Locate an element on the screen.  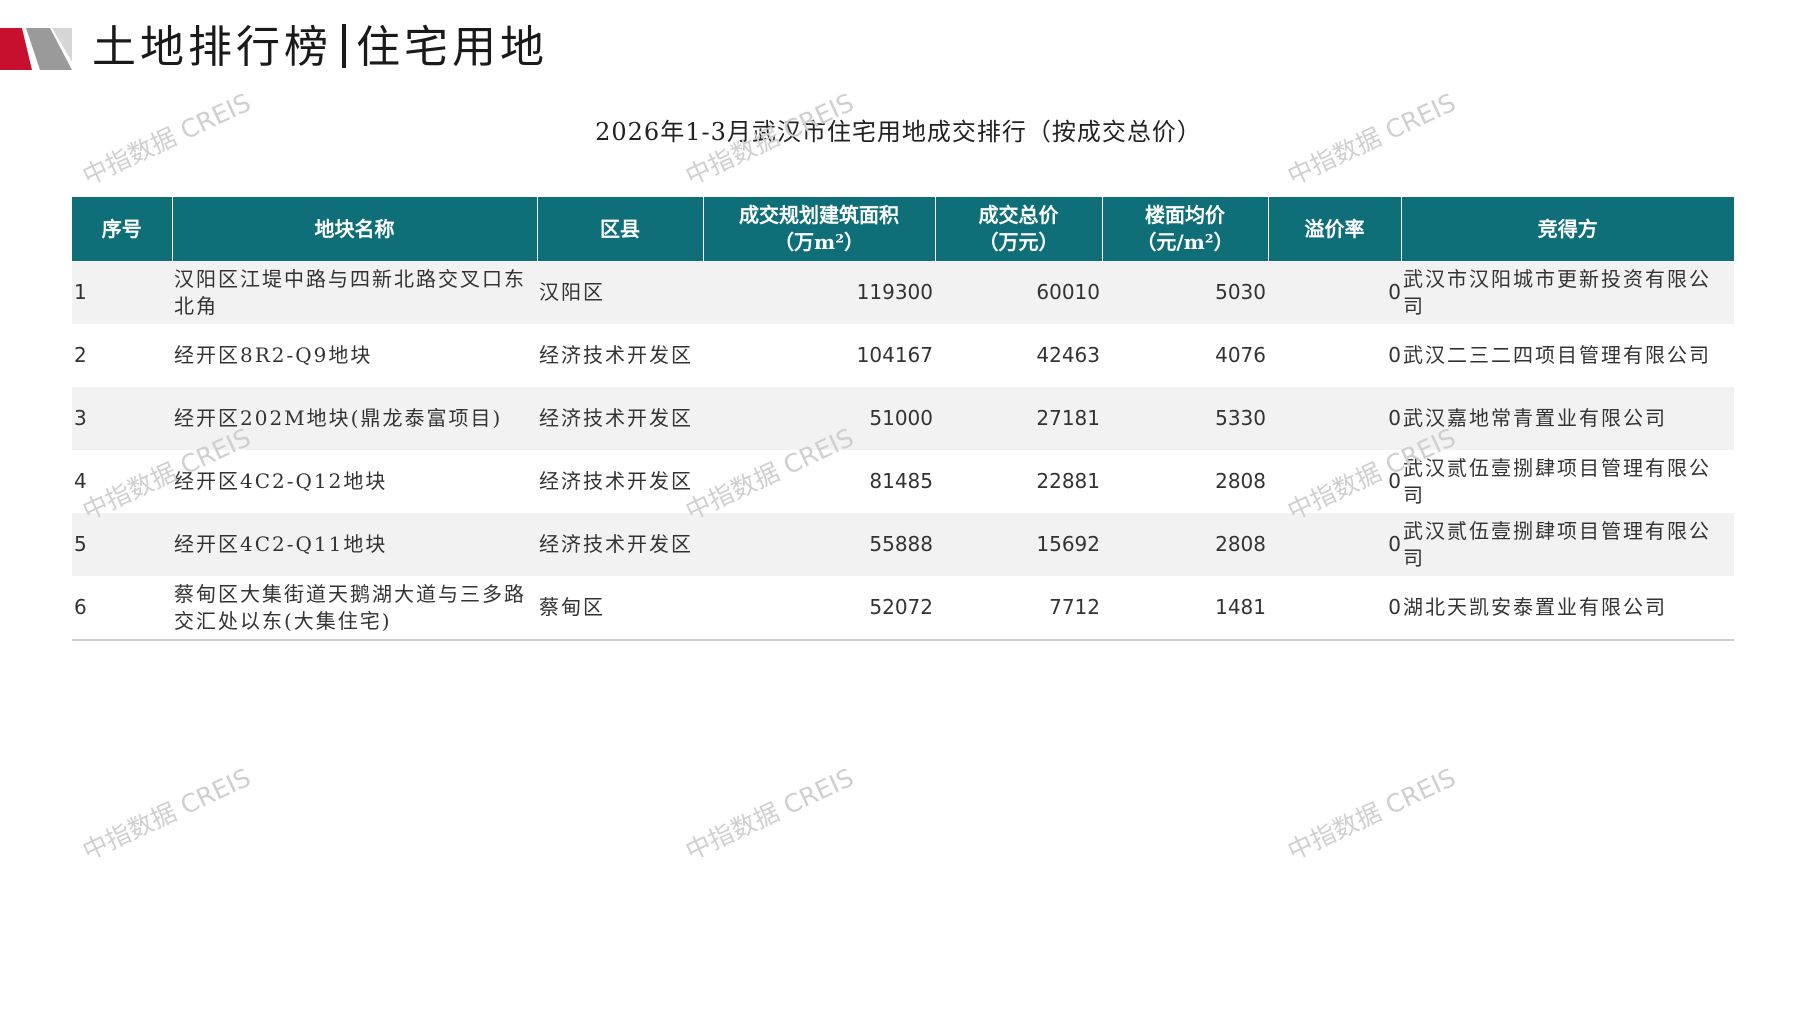
cell-district: 蔡甸区 is located at coordinates (620, 608).